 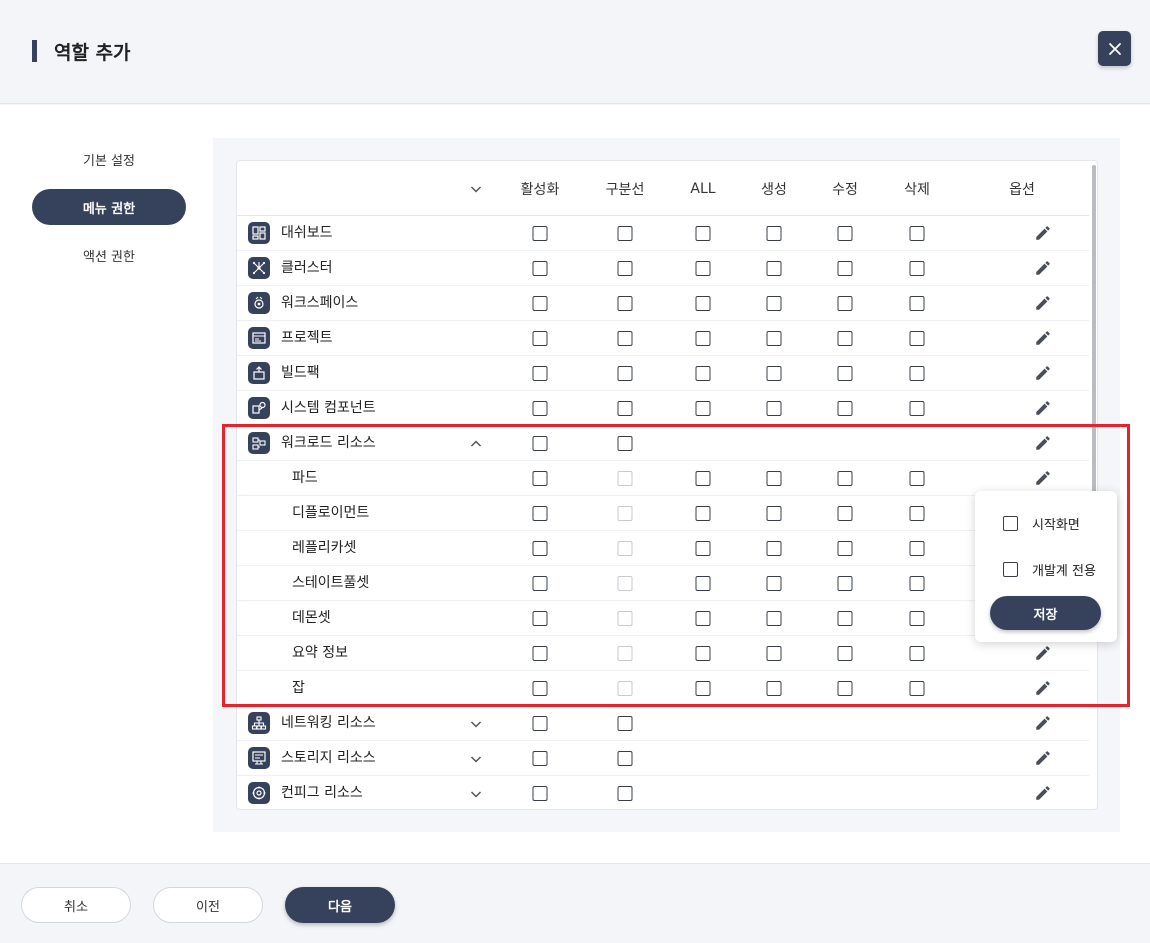 What do you see at coordinates (109, 159) in the screenshot?
I see `nav-item-basic-settings: 기본 설정` at bounding box center [109, 159].